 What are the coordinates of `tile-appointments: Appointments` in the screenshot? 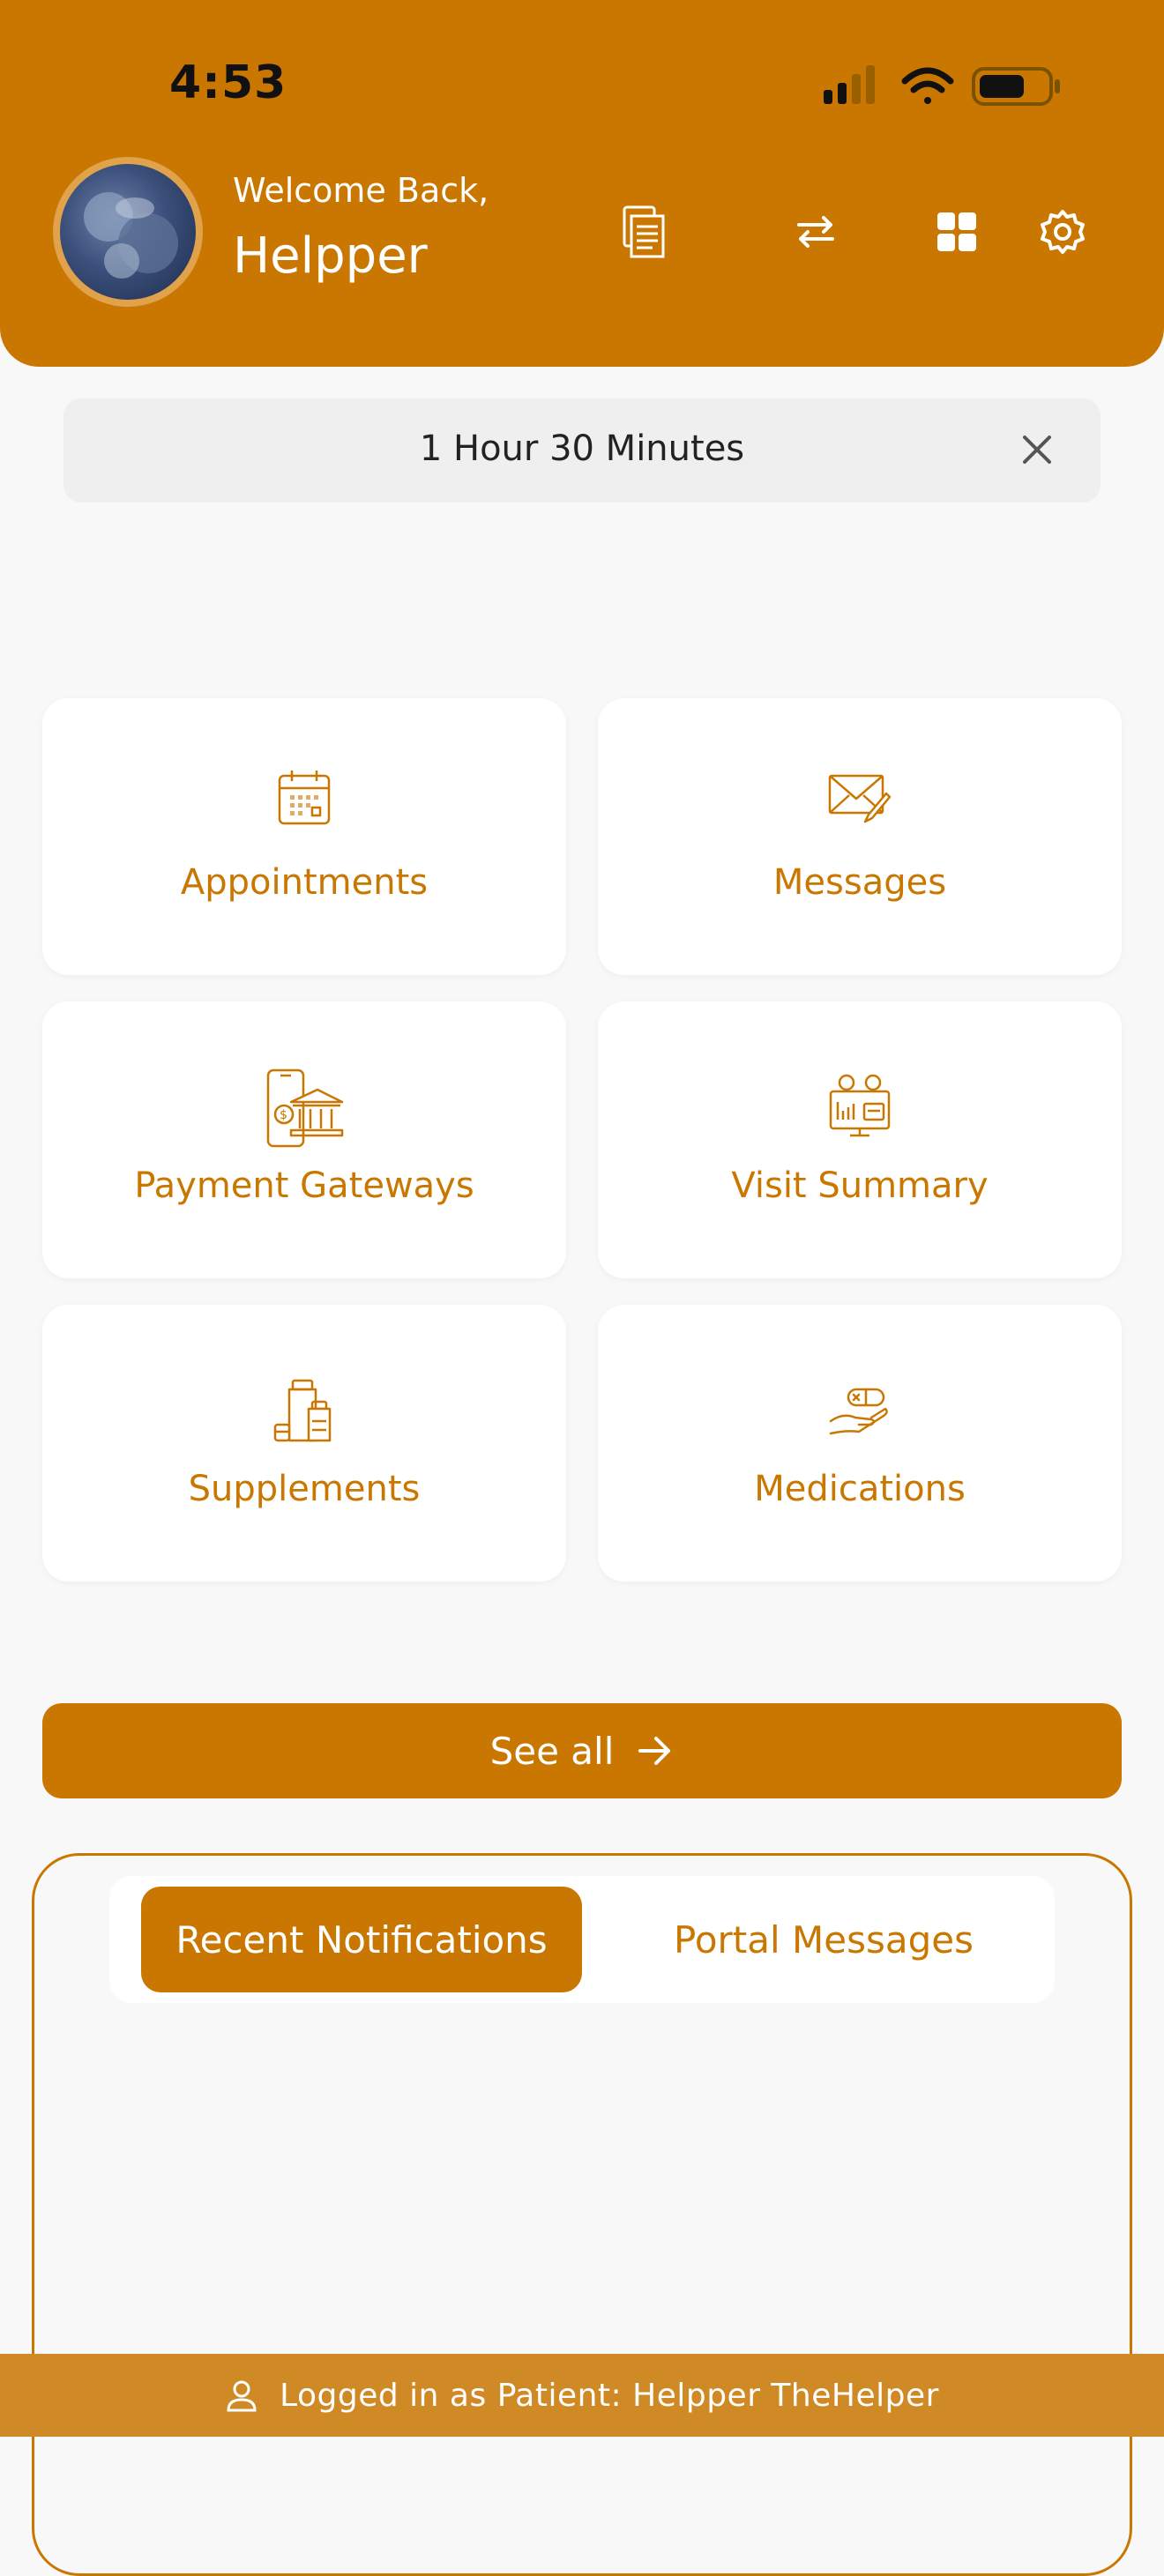 It's located at (304, 836).